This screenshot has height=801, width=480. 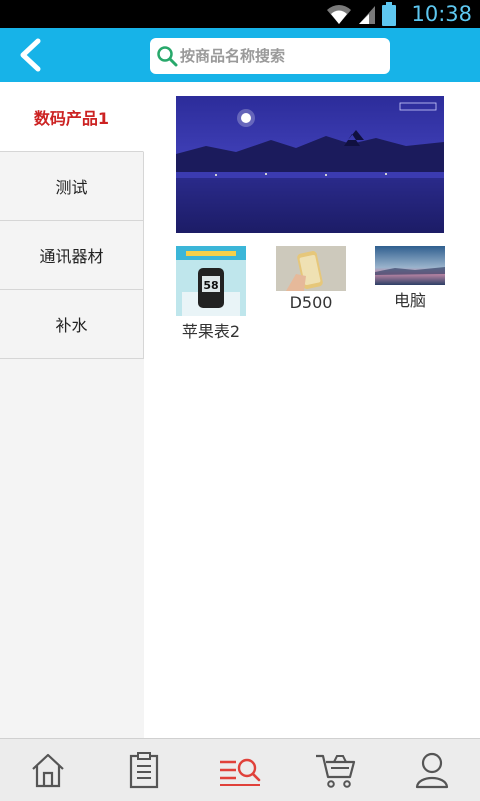 What do you see at coordinates (409, 300) in the screenshot?
I see `product-label: 电脑` at bounding box center [409, 300].